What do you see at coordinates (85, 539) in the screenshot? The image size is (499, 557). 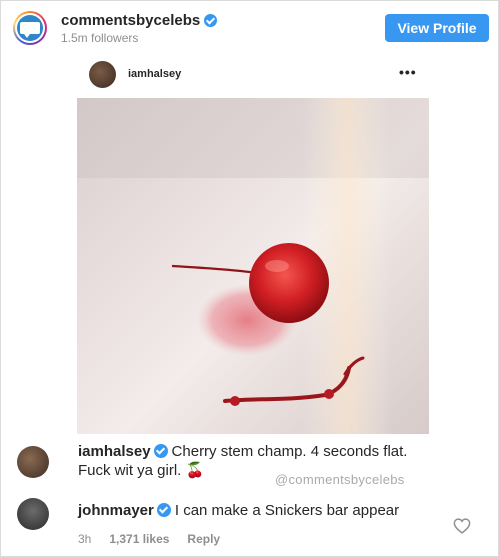 I see `comment-time: 3h` at bounding box center [85, 539].